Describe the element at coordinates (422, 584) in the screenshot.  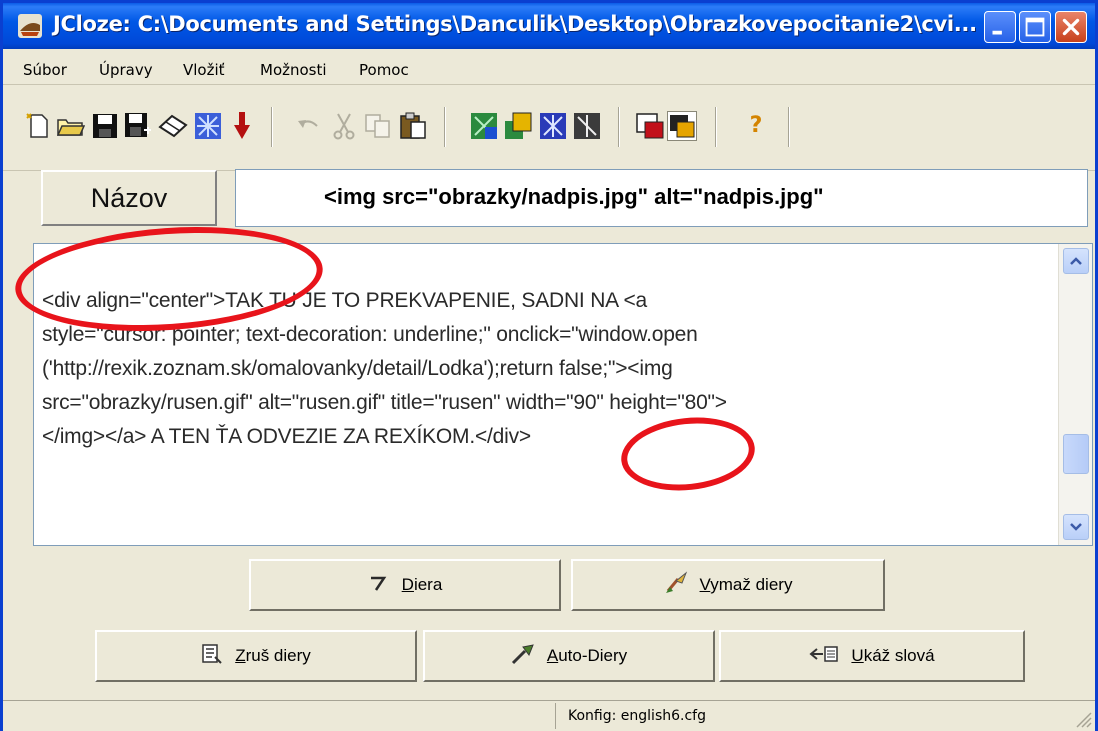
I see `gap-button-label: Diera` at that location.